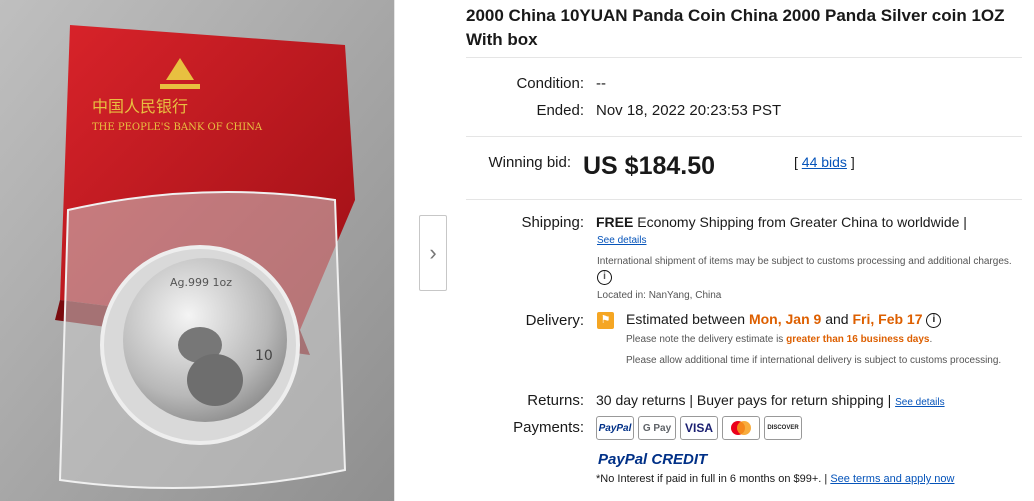  Describe the element at coordinates (689, 110) in the screenshot. I see `ended-value: Nov 18, 2022 20:23:53 PST` at that location.